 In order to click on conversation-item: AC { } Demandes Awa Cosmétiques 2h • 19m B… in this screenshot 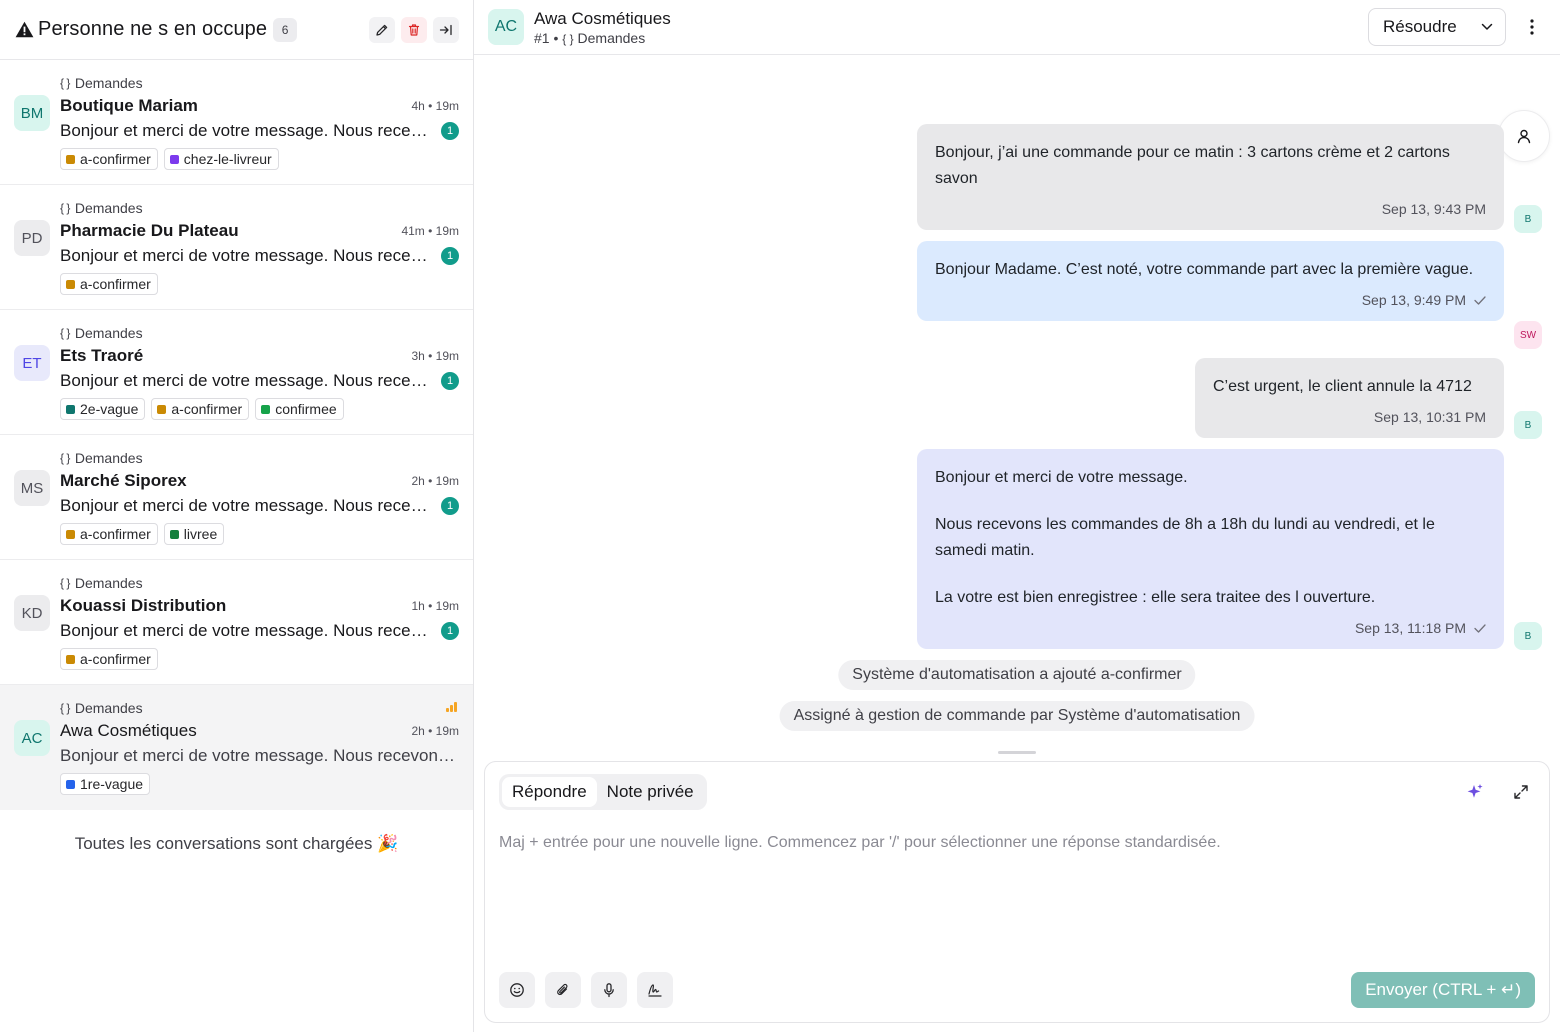, I will do `click(236, 747)`.